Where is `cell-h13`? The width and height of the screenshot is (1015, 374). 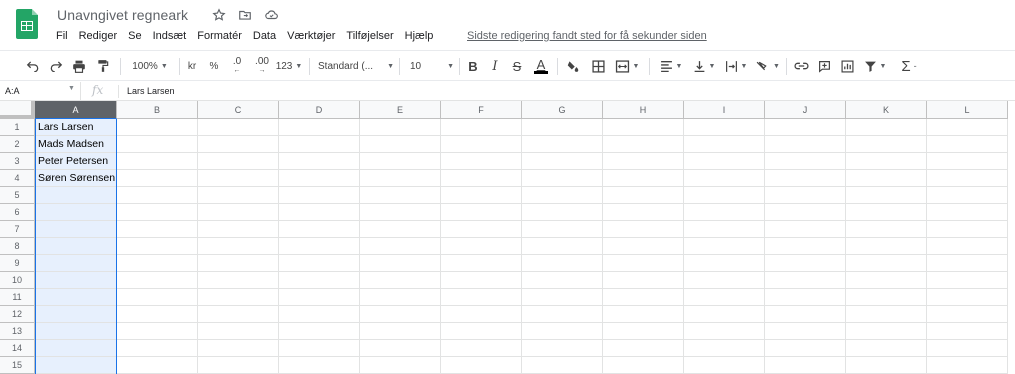
cell-h13 is located at coordinates (643, 331).